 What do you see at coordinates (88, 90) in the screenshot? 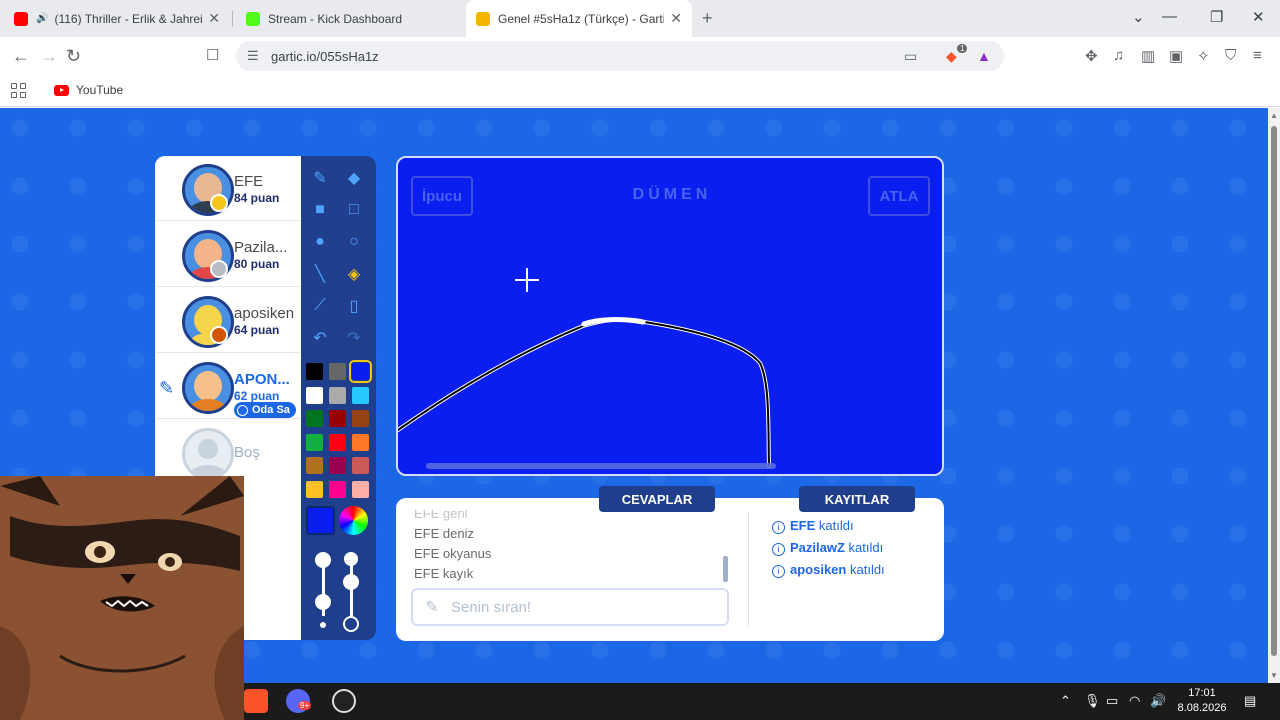
I see `bookmark-youtube: YouTube` at bounding box center [88, 90].